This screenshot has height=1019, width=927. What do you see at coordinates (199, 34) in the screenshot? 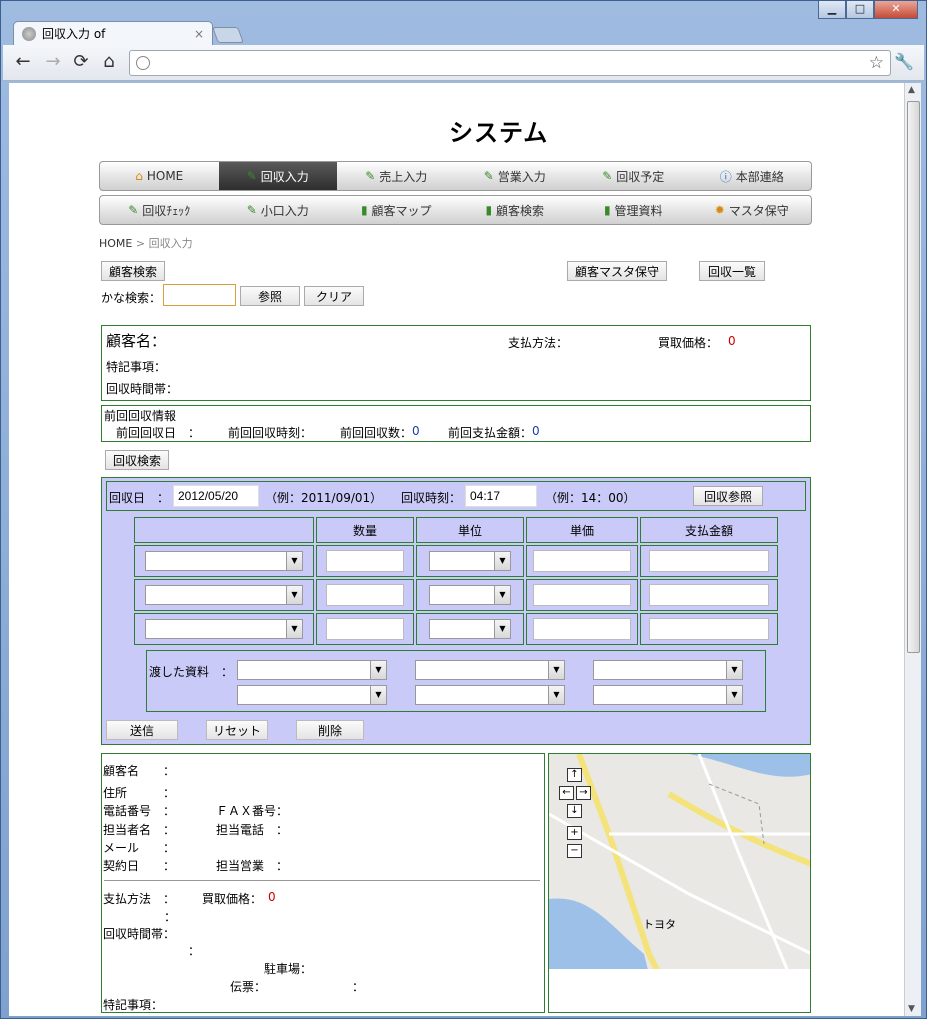
I see `tab-close-icon: ×` at bounding box center [199, 34].